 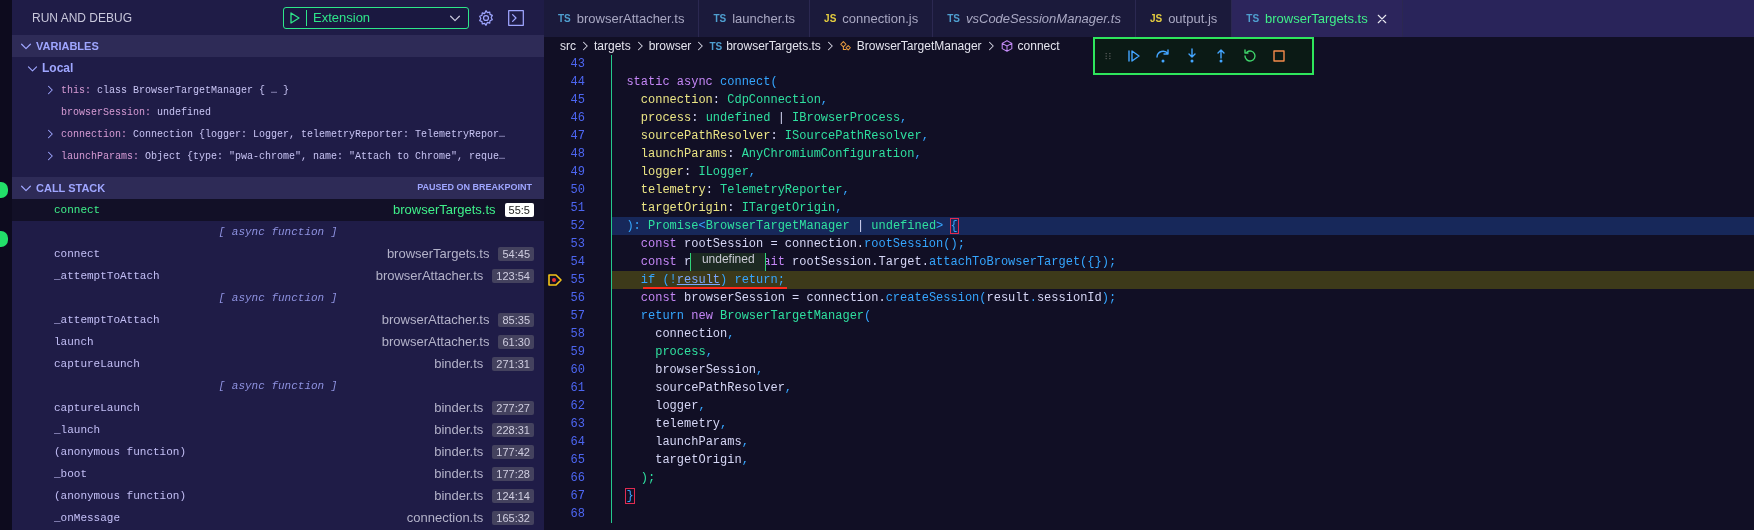 I want to click on settings-icon, so click(x=486, y=17).